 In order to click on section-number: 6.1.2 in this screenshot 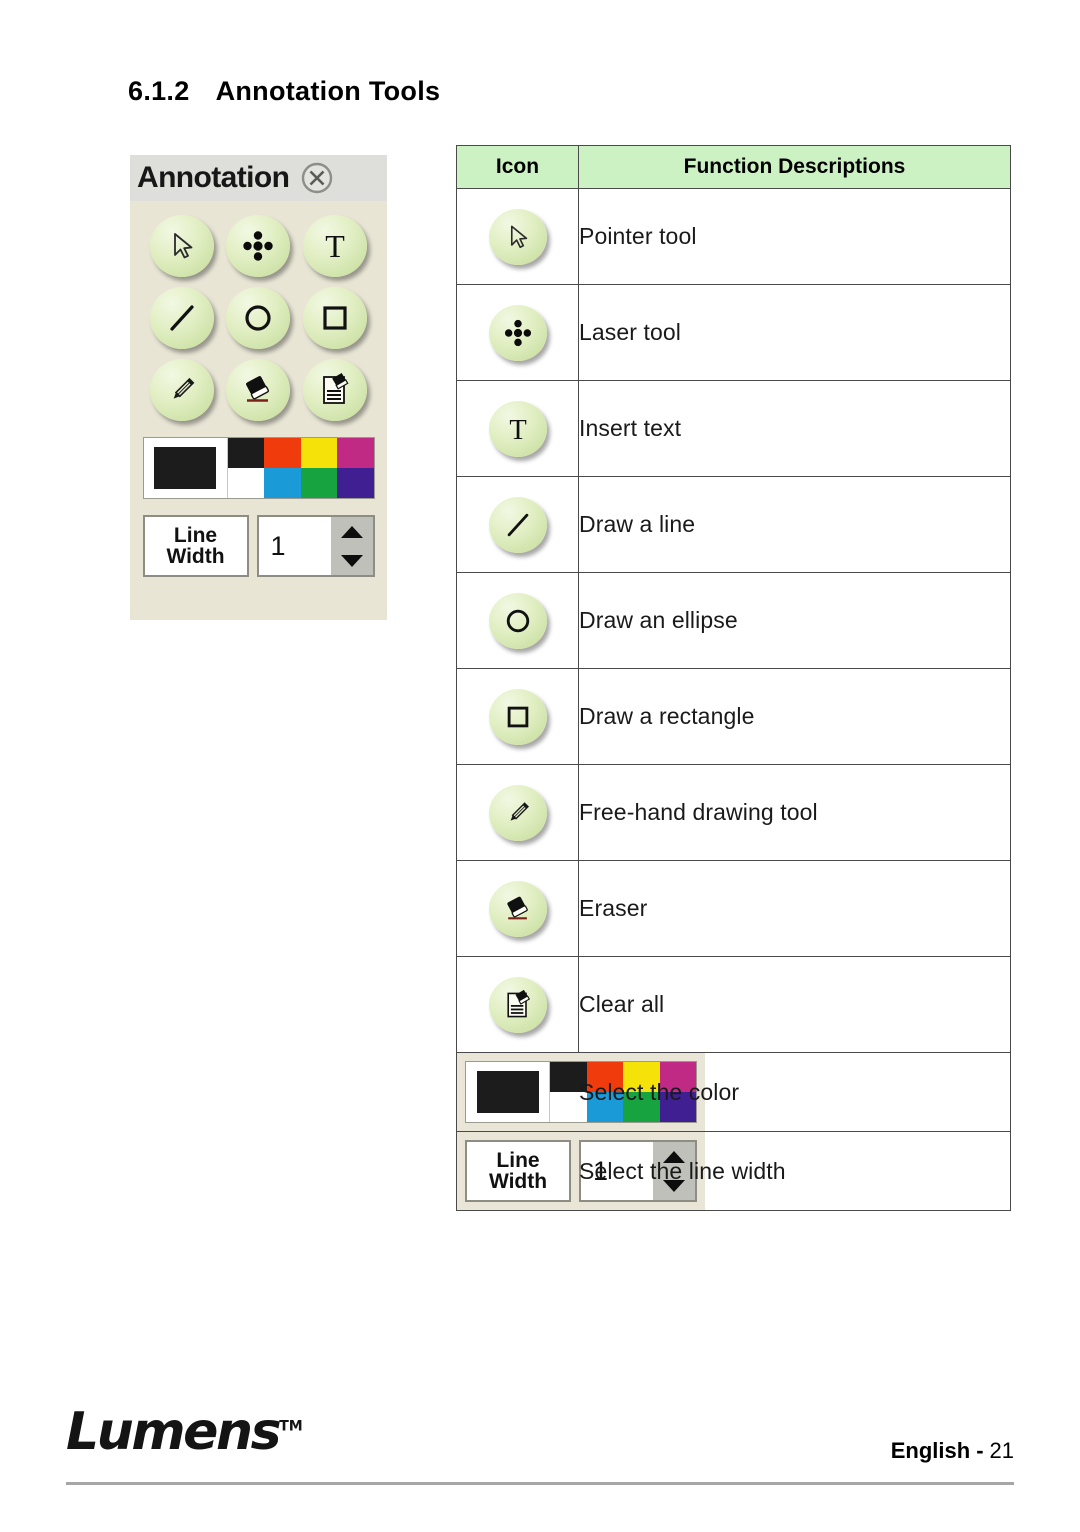, I will do `click(159, 91)`.